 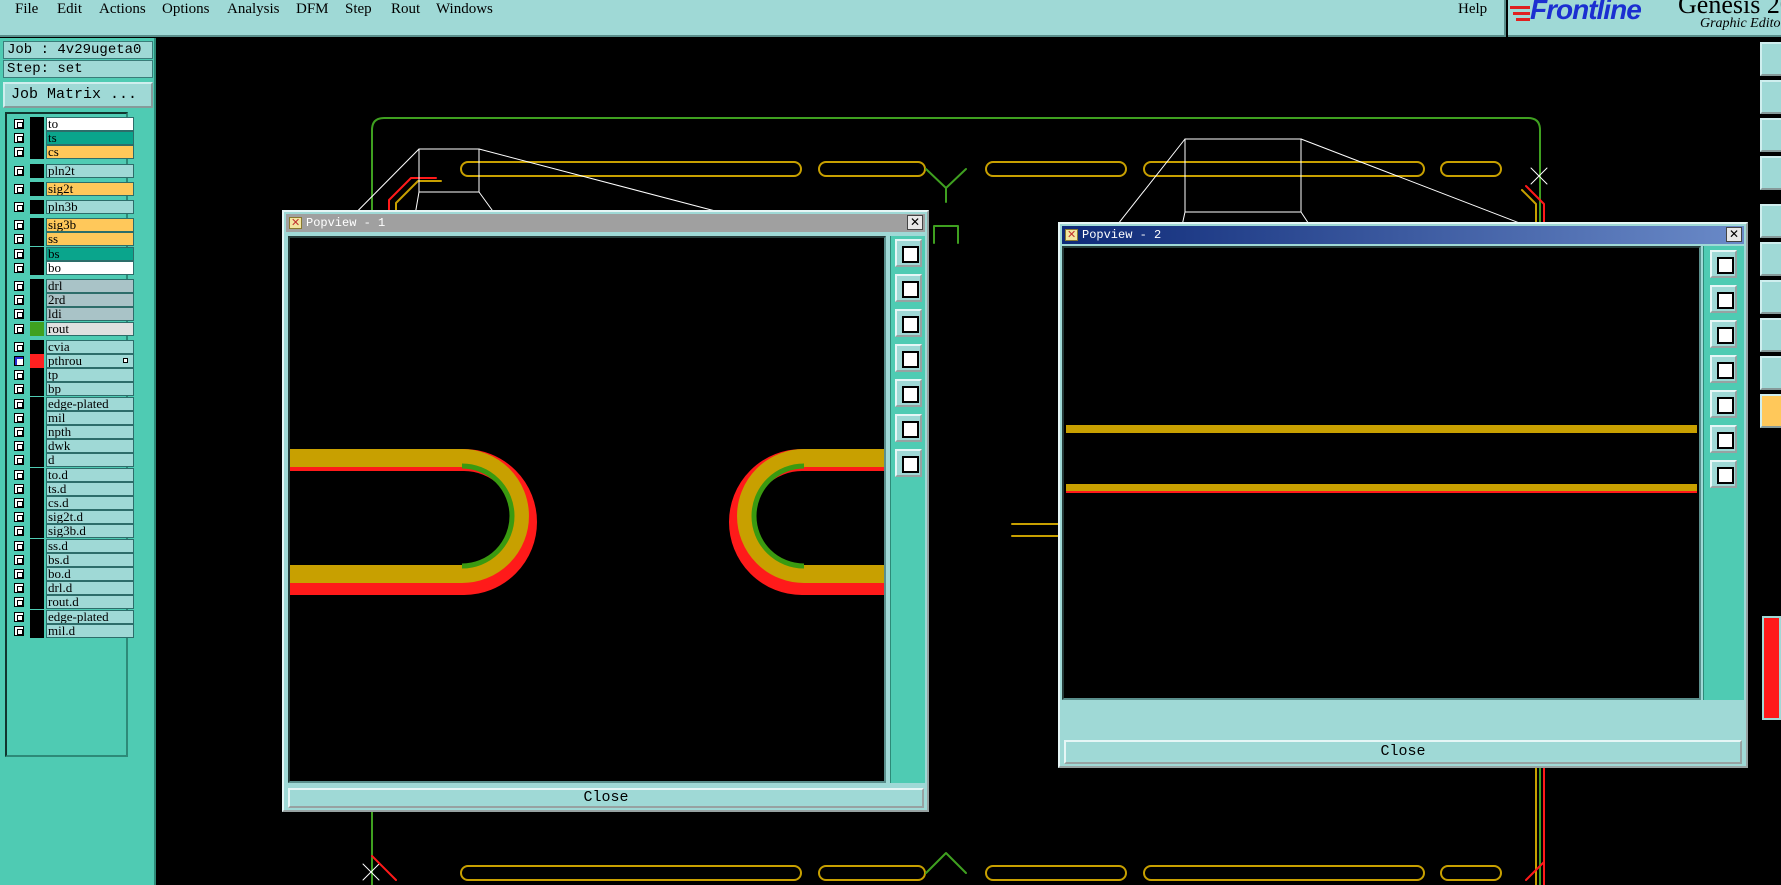 I want to click on layer-row: d, so click(x=72, y=460).